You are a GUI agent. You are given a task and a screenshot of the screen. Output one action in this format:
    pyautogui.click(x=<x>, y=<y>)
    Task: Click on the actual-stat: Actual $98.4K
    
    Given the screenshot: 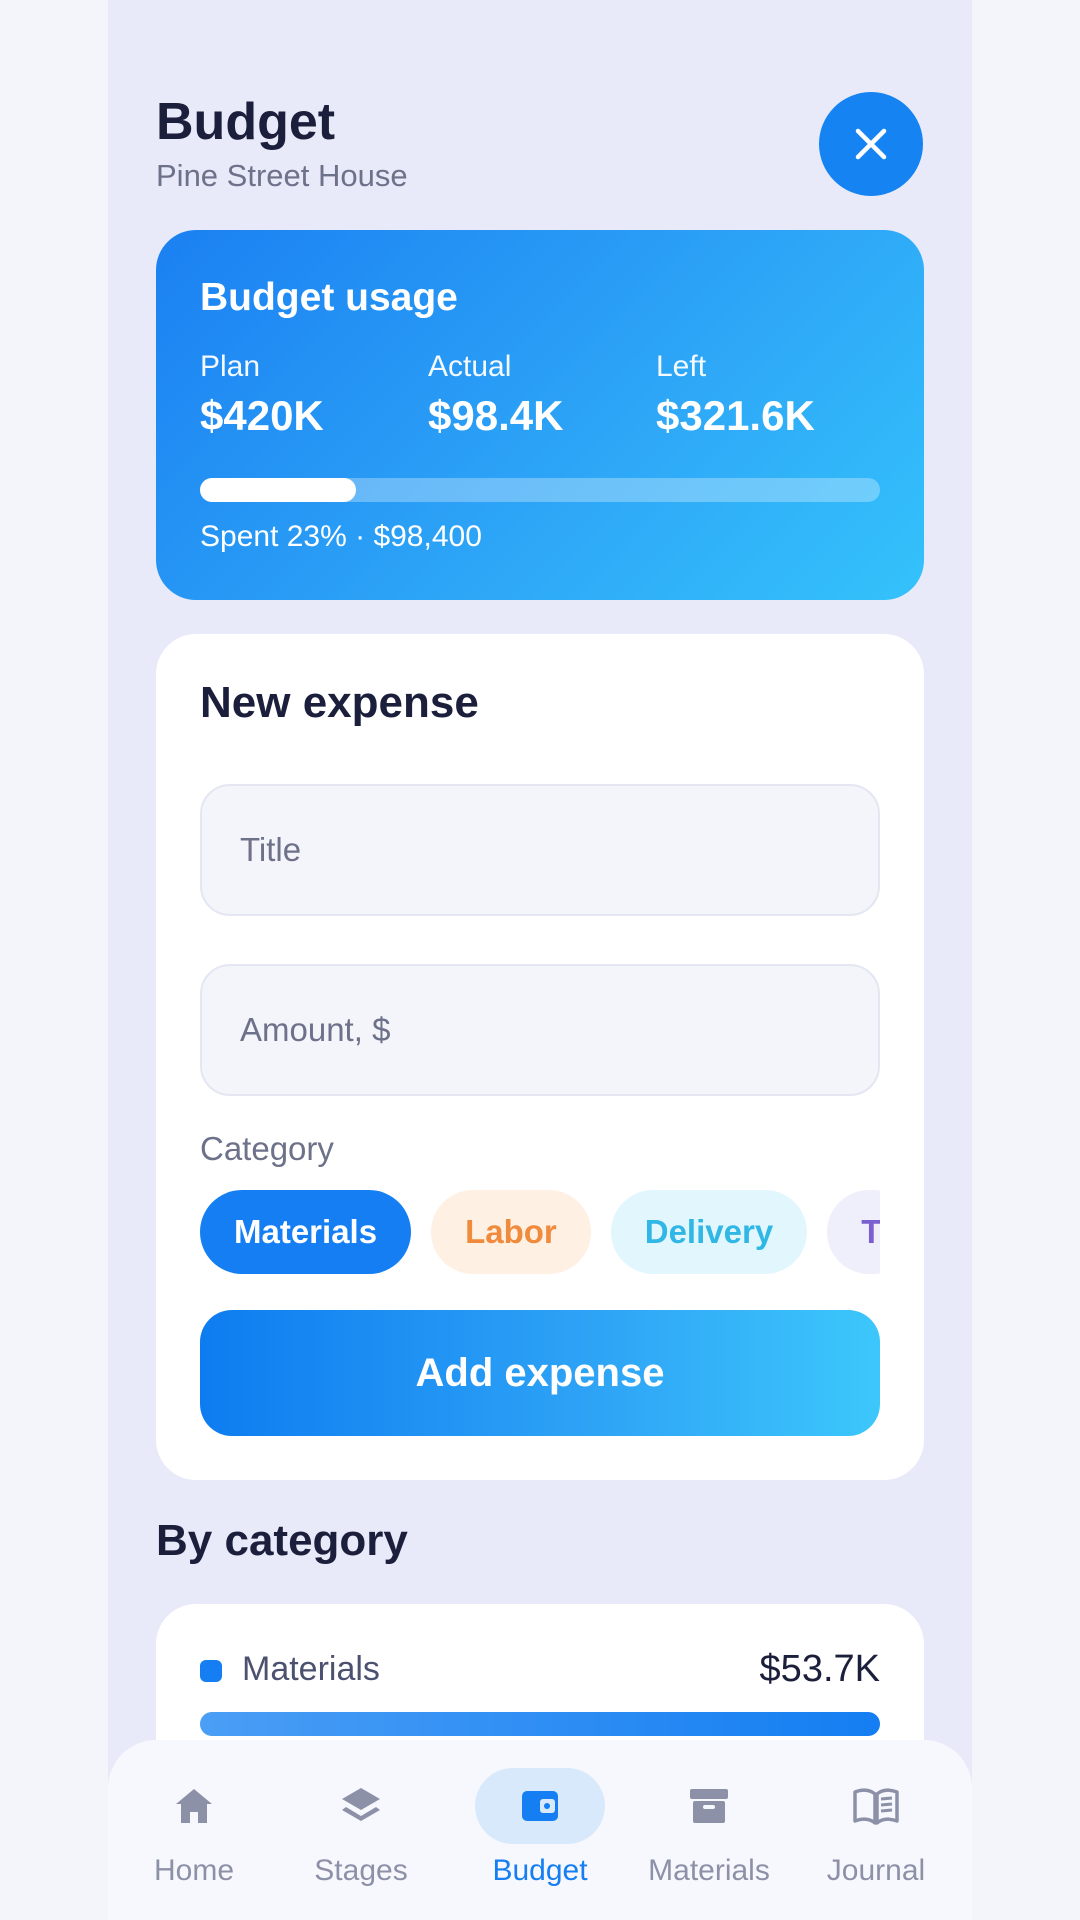 What is the action you would take?
    pyautogui.click(x=495, y=395)
    